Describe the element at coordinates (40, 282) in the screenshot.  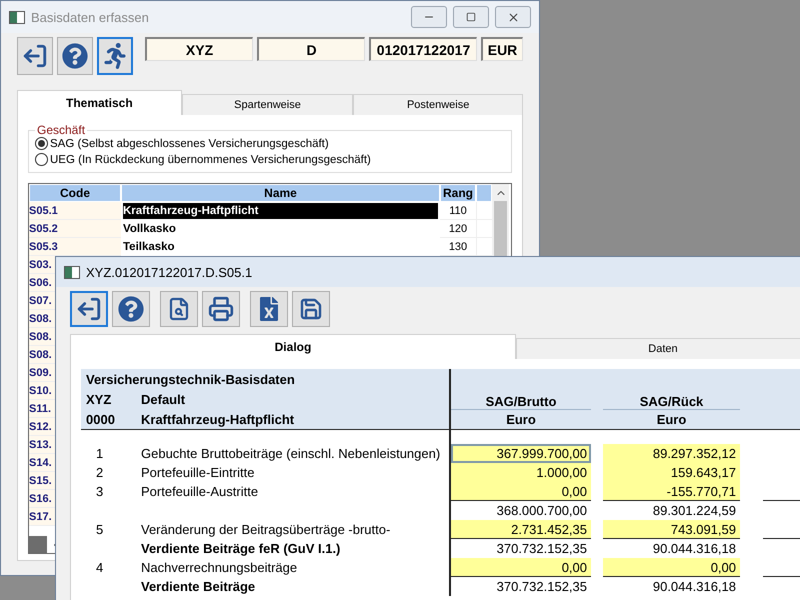
I see `code-text: S06.` at that location.